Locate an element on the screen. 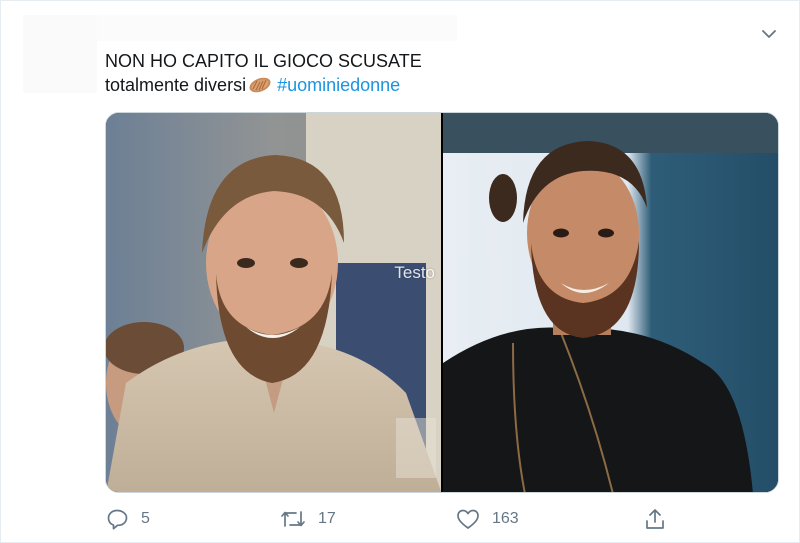  hashtag-link: #uominiedonne is located at coordinates (338, 85).